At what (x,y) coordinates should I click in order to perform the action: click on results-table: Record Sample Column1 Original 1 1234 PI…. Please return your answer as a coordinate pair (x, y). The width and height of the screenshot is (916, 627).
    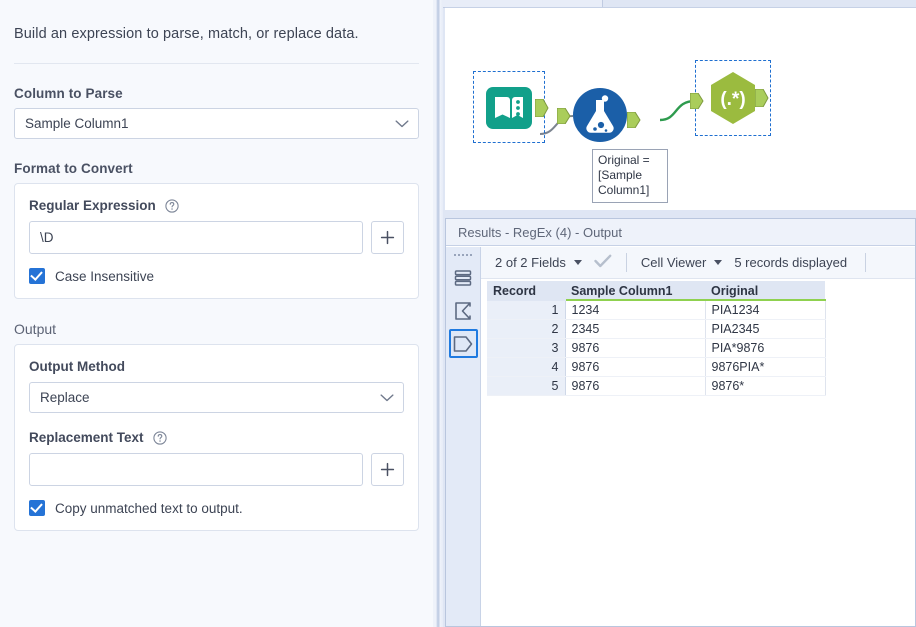
    Looking at the image, I should click on (656, 338).